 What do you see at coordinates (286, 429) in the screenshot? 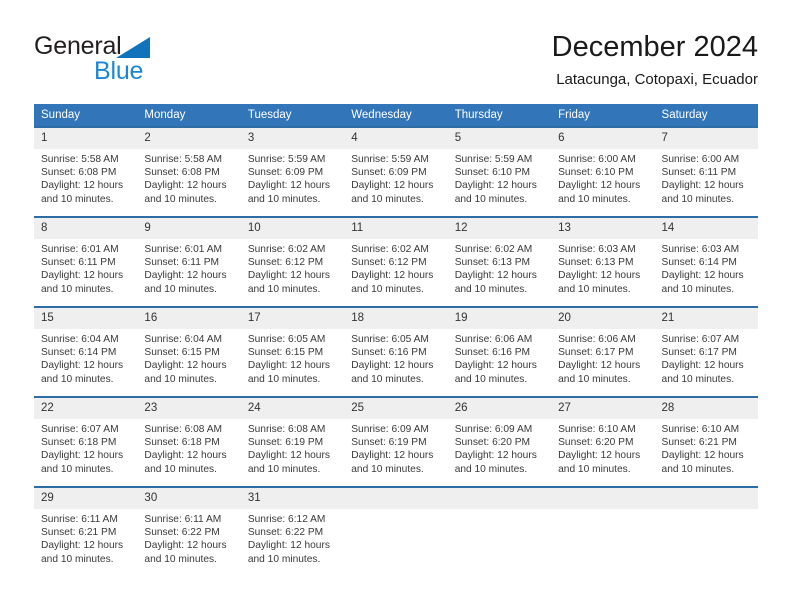
I see `sunrise-text: Sunrise: 6:08 AM` at bounding box center [286, 429].